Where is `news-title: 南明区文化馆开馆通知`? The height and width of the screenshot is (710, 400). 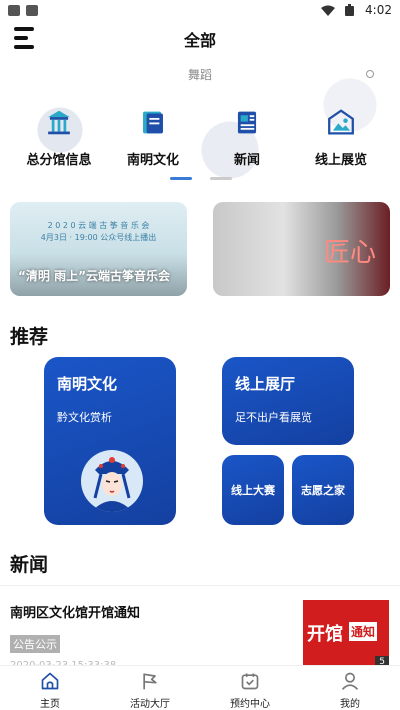 news-title: 南明区文化馆开馆通知 is located at coordinates (75, 613).